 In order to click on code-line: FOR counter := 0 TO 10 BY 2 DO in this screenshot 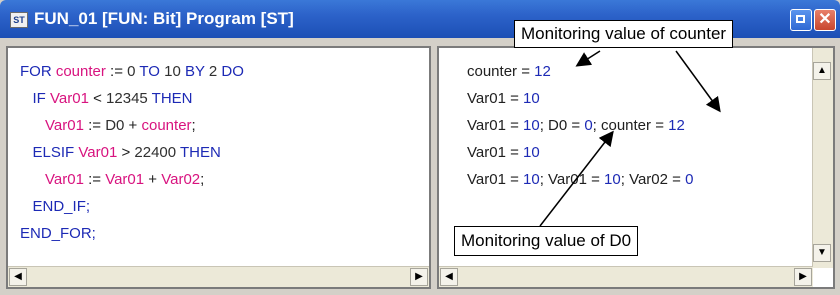, I will do `click(132, 71)`.